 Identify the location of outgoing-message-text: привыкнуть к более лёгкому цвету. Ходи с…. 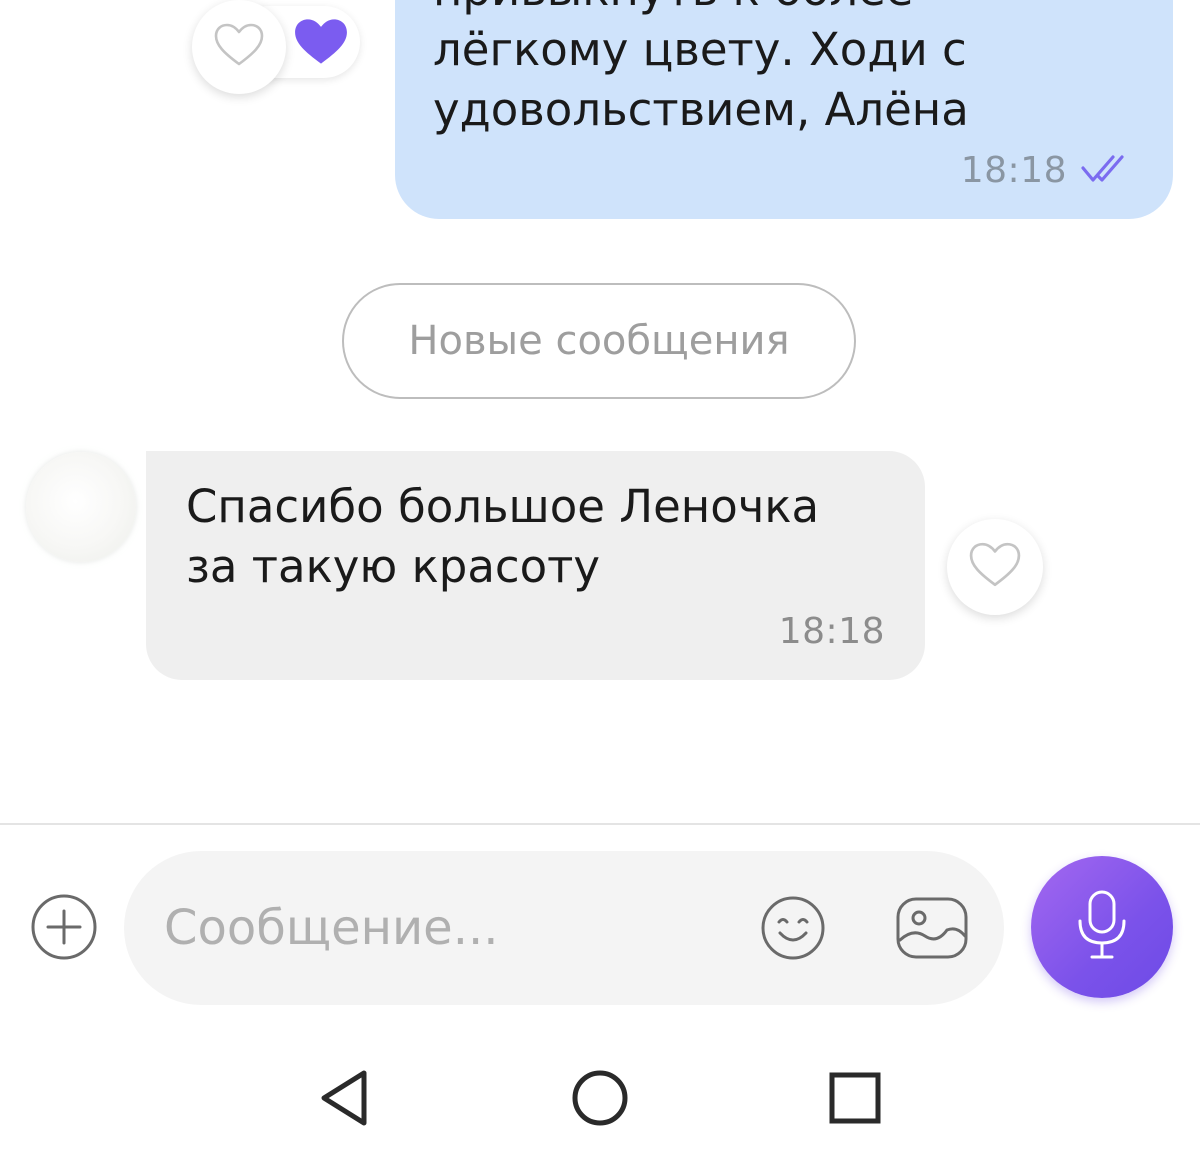
(701, 68).